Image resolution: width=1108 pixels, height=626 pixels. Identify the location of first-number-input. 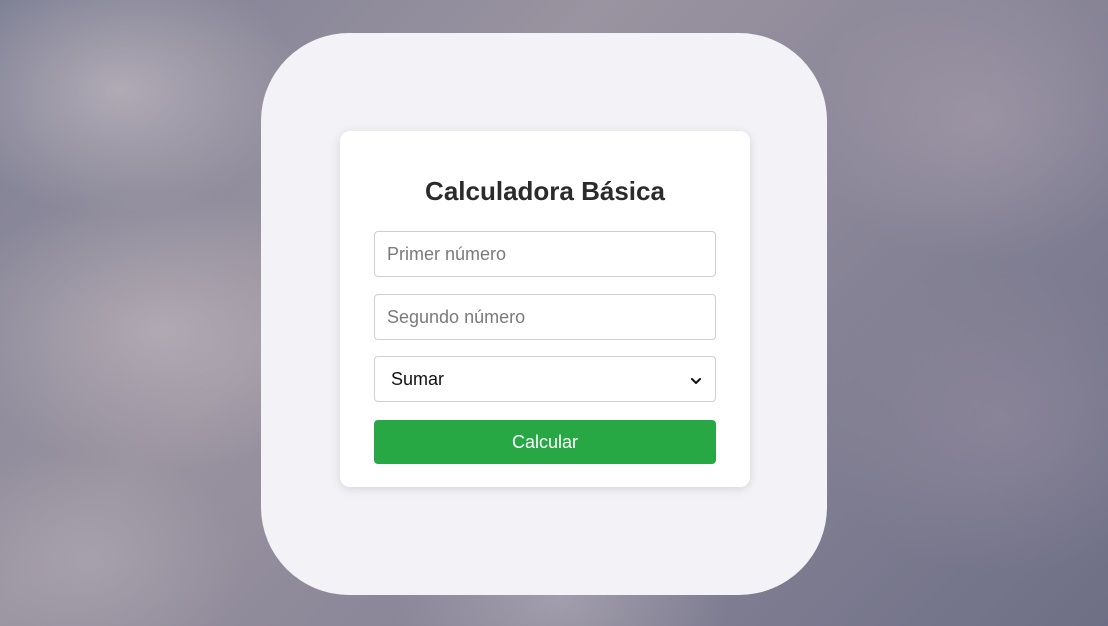
(545, 254).